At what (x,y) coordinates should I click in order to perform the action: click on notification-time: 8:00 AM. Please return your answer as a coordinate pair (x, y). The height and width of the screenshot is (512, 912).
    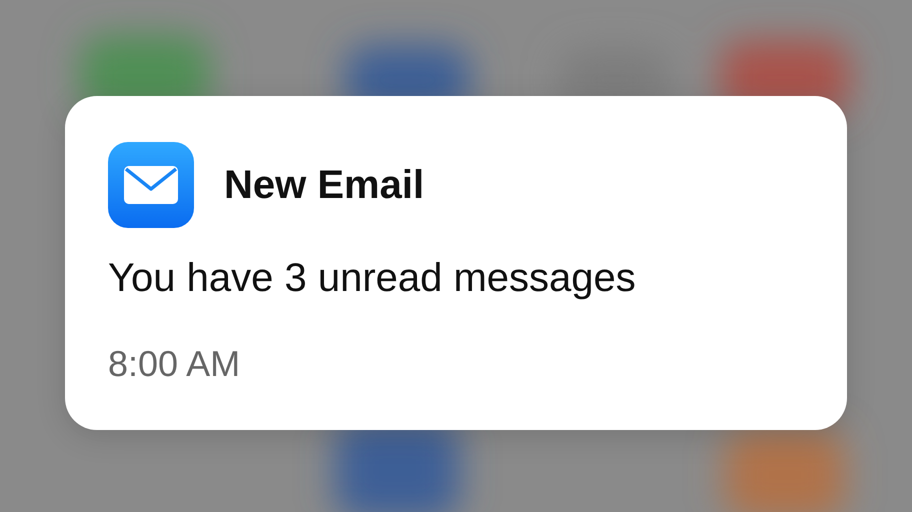
    Looking at the image, I should click on (175, 364).